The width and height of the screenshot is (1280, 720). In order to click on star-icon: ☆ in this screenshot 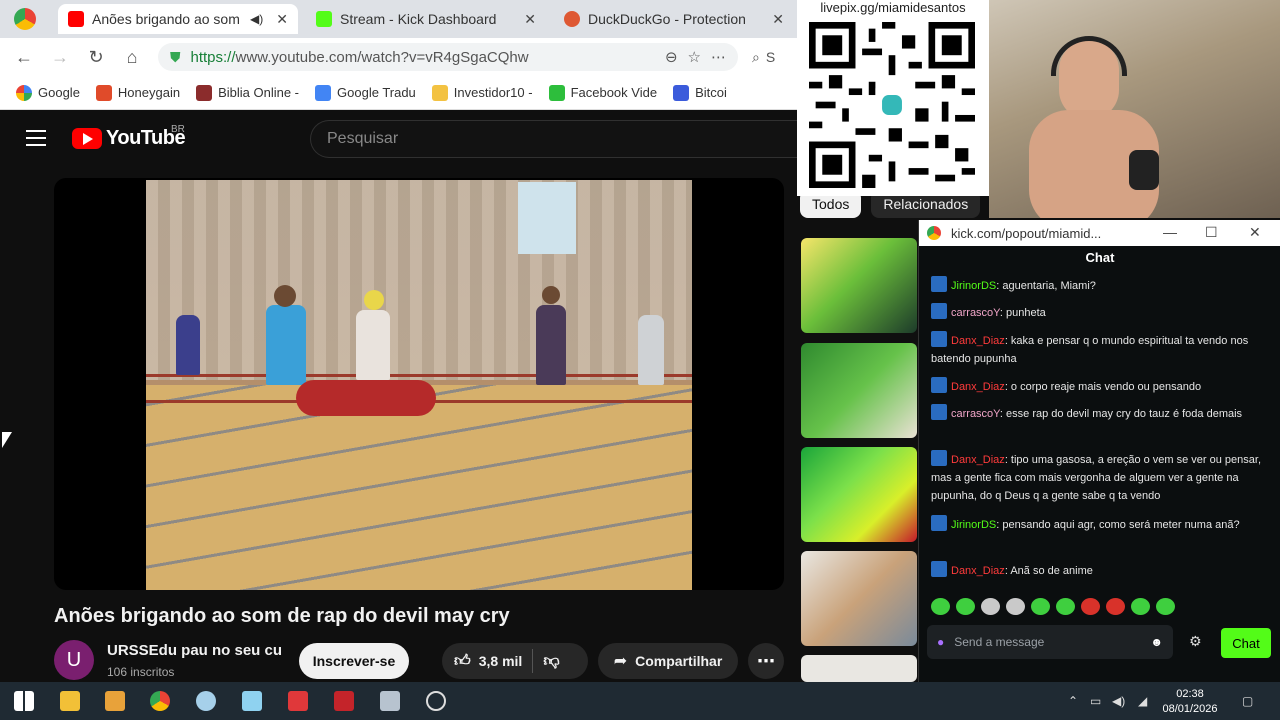, I will do `click(694, 57)`.